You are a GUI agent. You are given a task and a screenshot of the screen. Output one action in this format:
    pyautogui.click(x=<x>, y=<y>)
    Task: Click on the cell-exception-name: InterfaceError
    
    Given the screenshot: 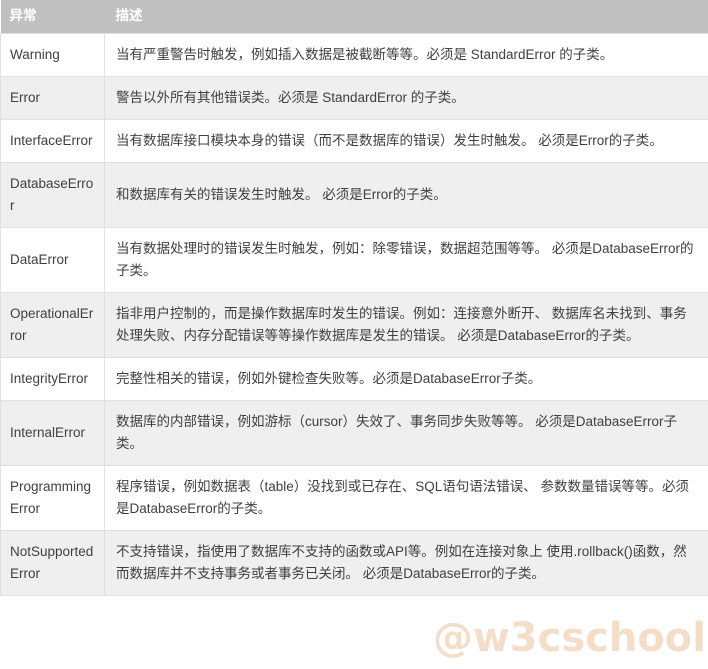 What is the action you would take?
    pyautogui.click(x=52, y=141)
    